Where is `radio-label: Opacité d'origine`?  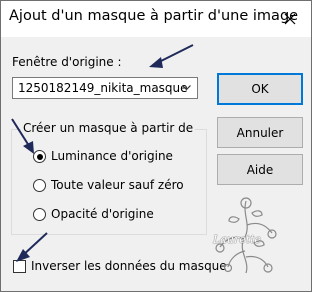 radio-label: Opacité d'origine is located at coordinates (102, 214).